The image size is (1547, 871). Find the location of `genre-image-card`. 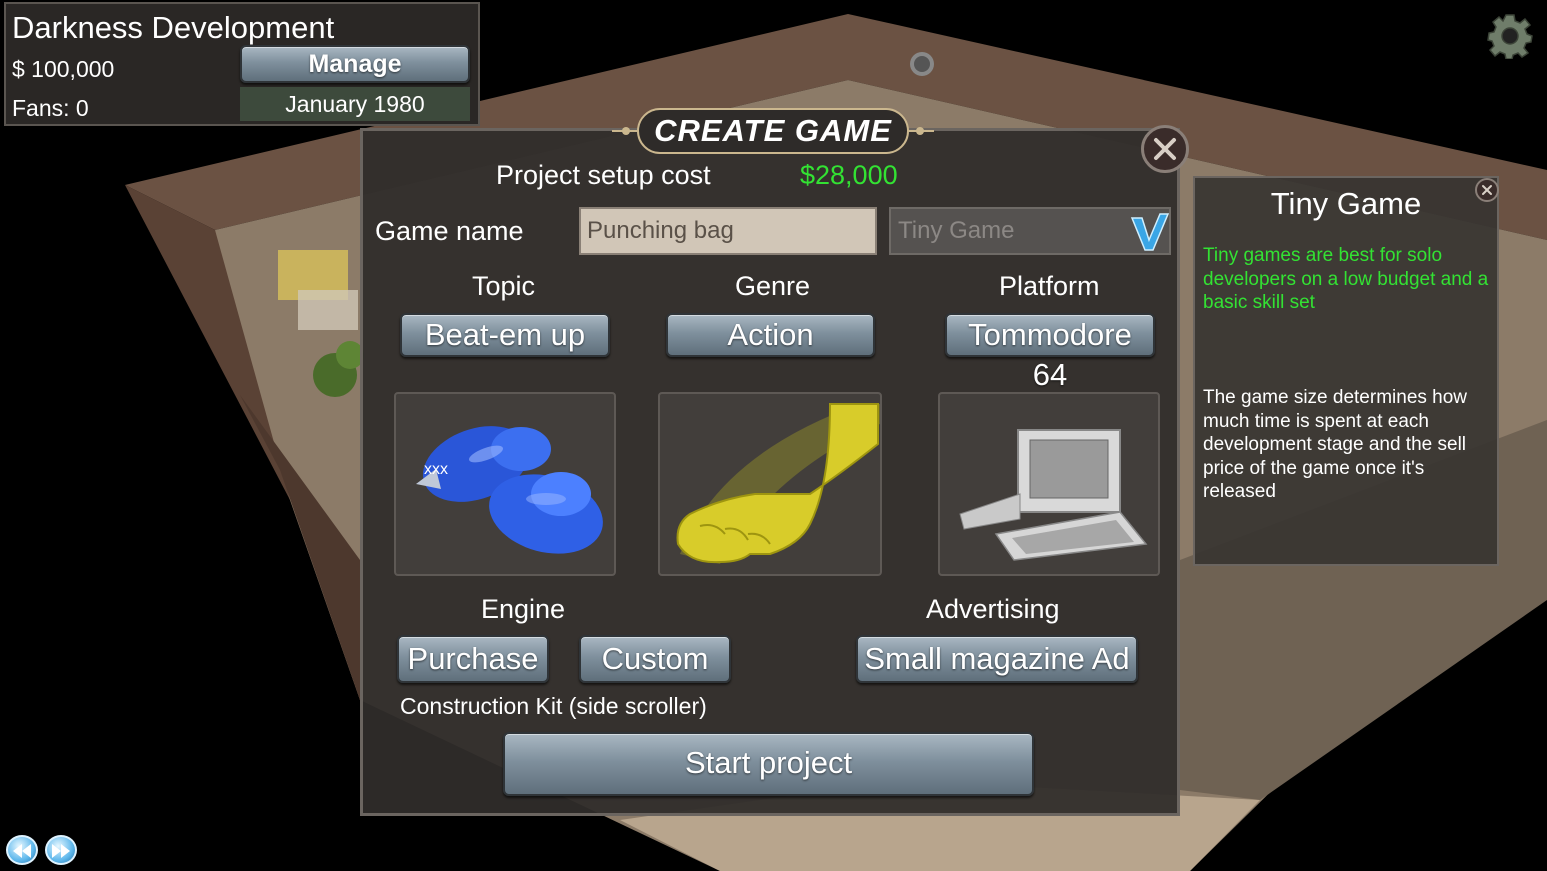

genre-image-card is located at coordinates (770, 484).